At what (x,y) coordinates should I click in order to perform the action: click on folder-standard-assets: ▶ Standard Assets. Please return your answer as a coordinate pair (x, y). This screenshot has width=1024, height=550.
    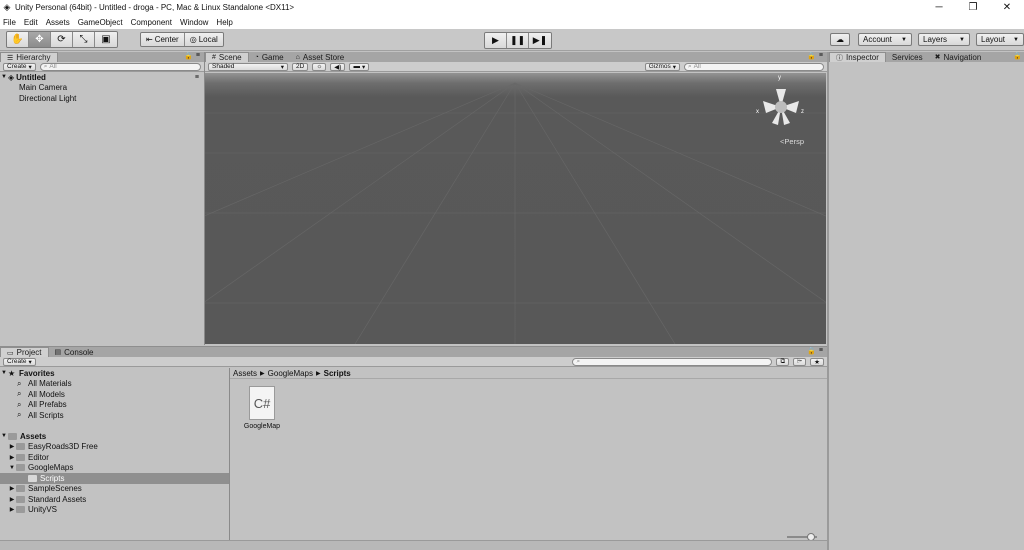
    Looking at the image, I should click on (114, 499).